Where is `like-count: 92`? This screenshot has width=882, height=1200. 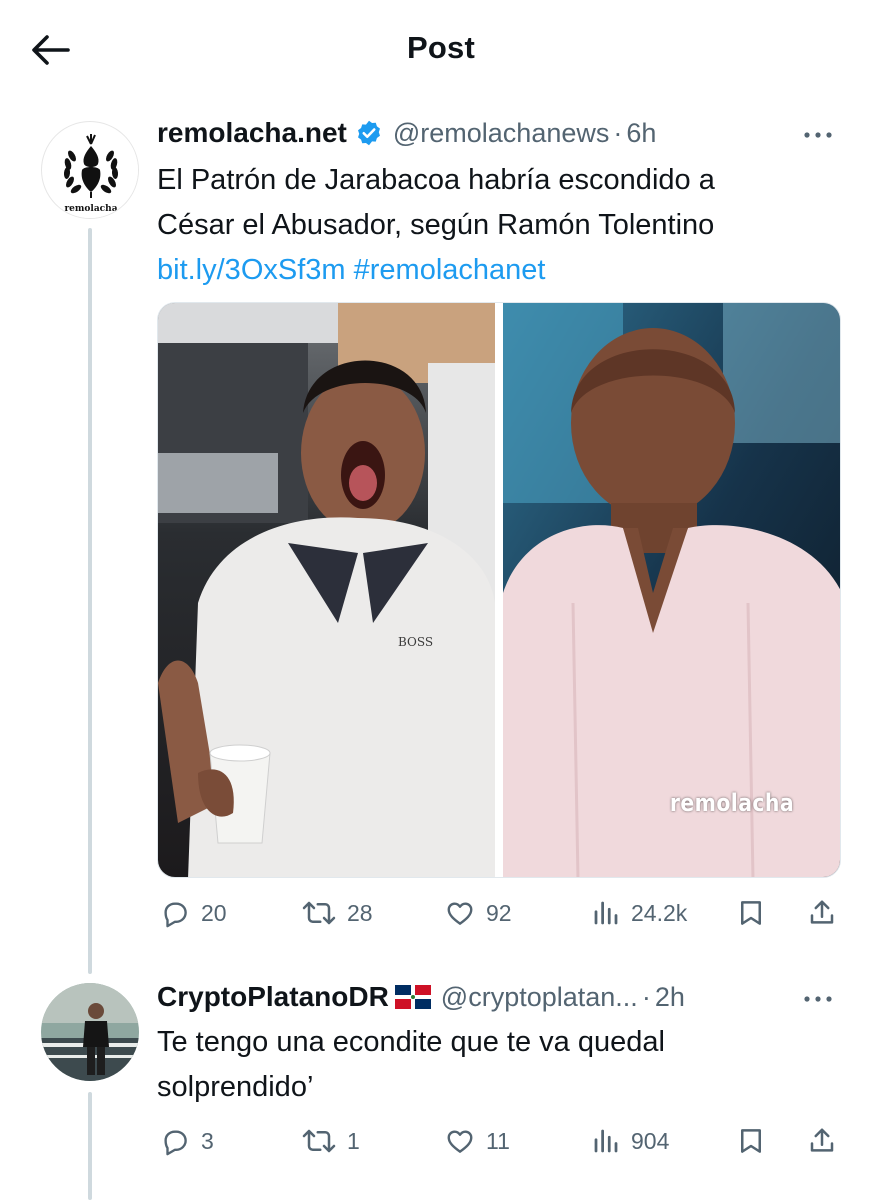 like-count: 92 is located at coordinates (499, 912).